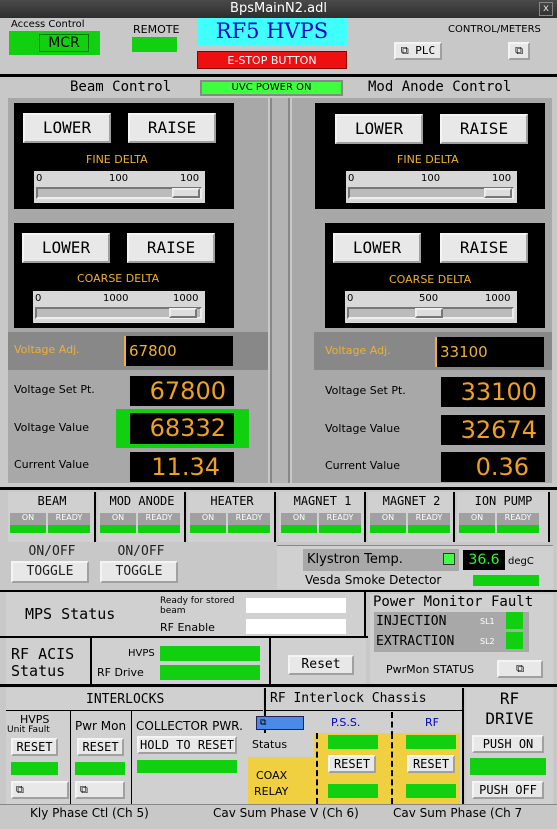  Describe the element at coordinates (54, 43) in the screenshot. I see `access-control-box: MCR` at that location.